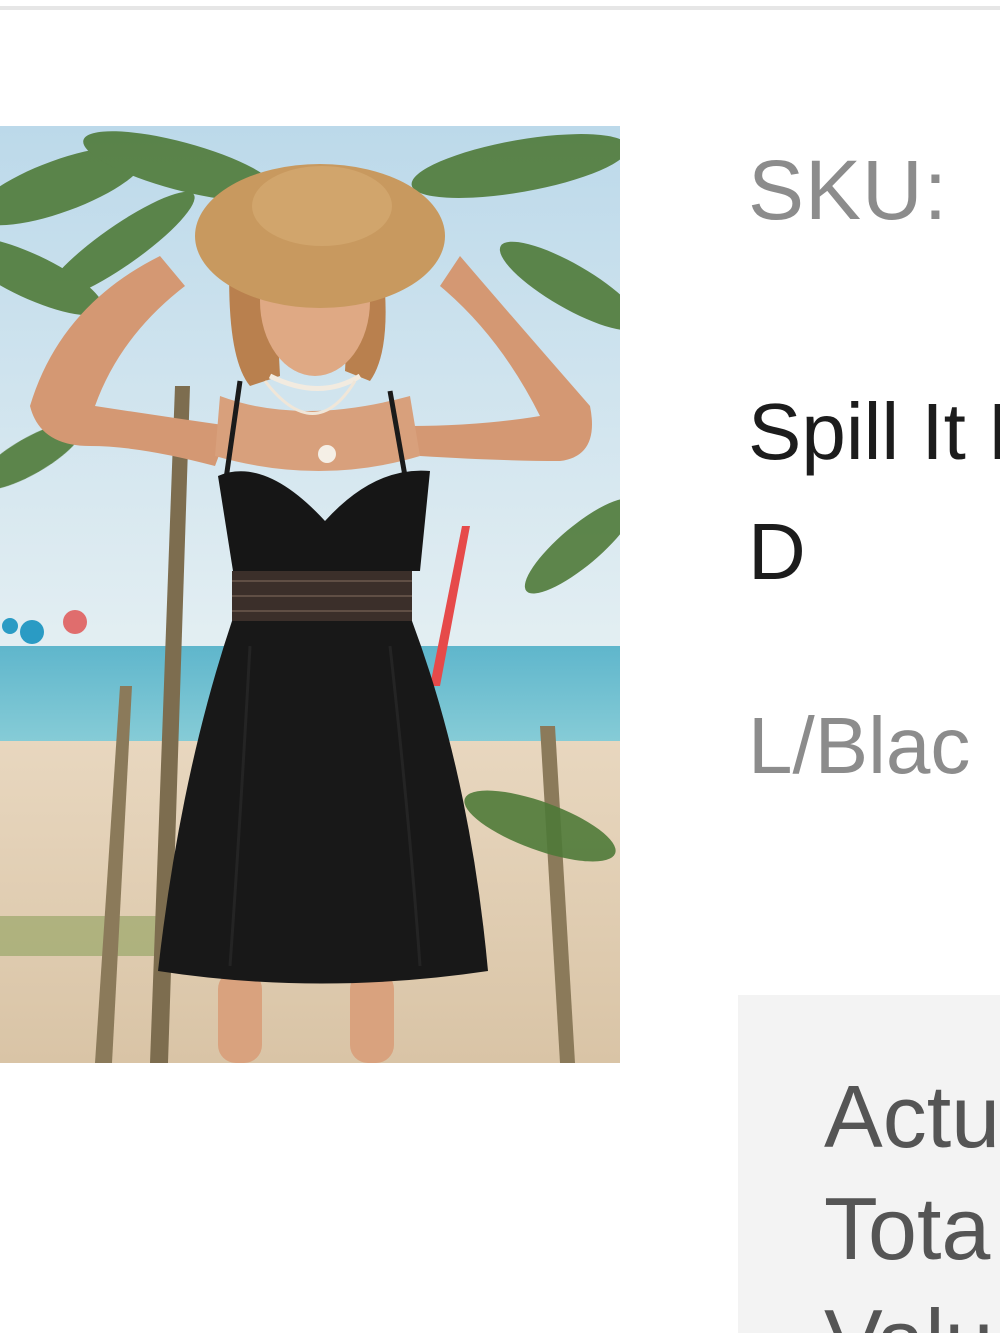  What do you see at coordinates (912, 1116) in the screenshot?
I see `summary-line-actual: Actu` at bounding box center [912, 1116].